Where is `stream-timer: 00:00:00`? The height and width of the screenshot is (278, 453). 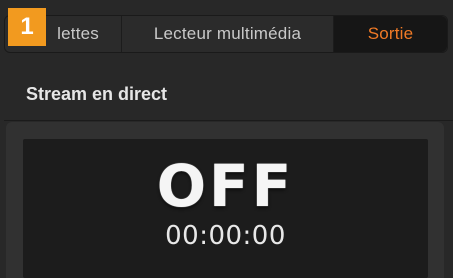 stream-timer: 00:00:00 is located at coordinates (225, 236).